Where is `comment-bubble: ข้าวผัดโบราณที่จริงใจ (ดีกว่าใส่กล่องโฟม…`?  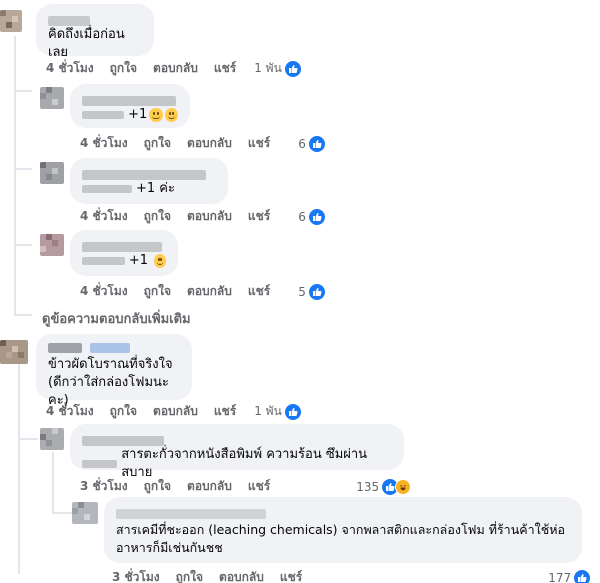
comment-bubble: ข้าวผัดโบราณที่จริงใจ (ดีกว่าใส่กล่องโฟม… is located at coordinates (114, 371).